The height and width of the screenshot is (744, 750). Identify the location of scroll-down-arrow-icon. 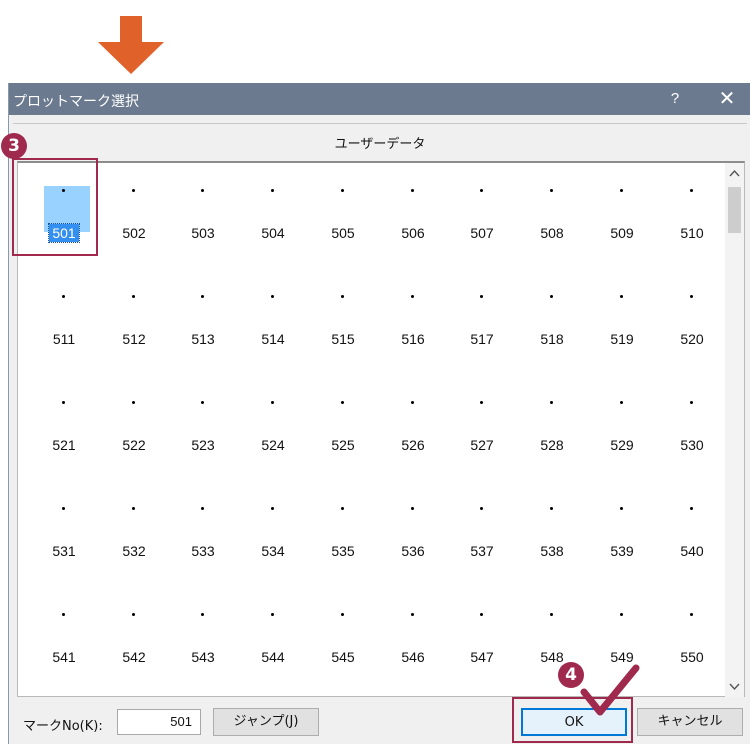
(734, 686).